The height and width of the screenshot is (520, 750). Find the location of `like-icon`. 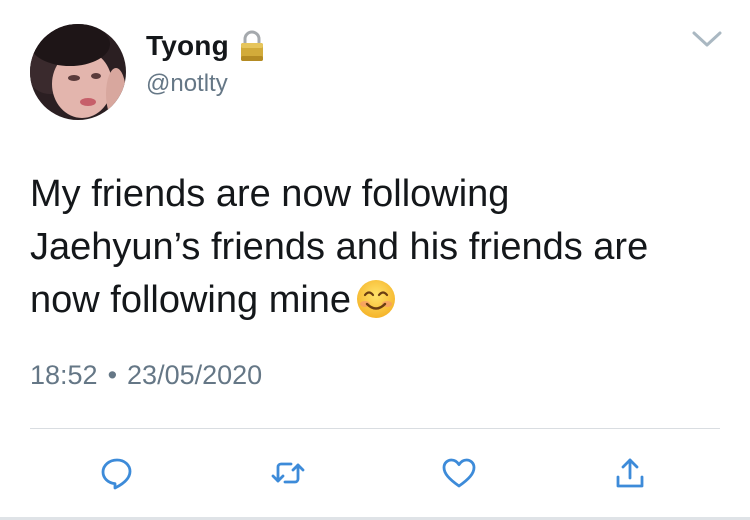

like-icon is located at coordinates (459, 473).